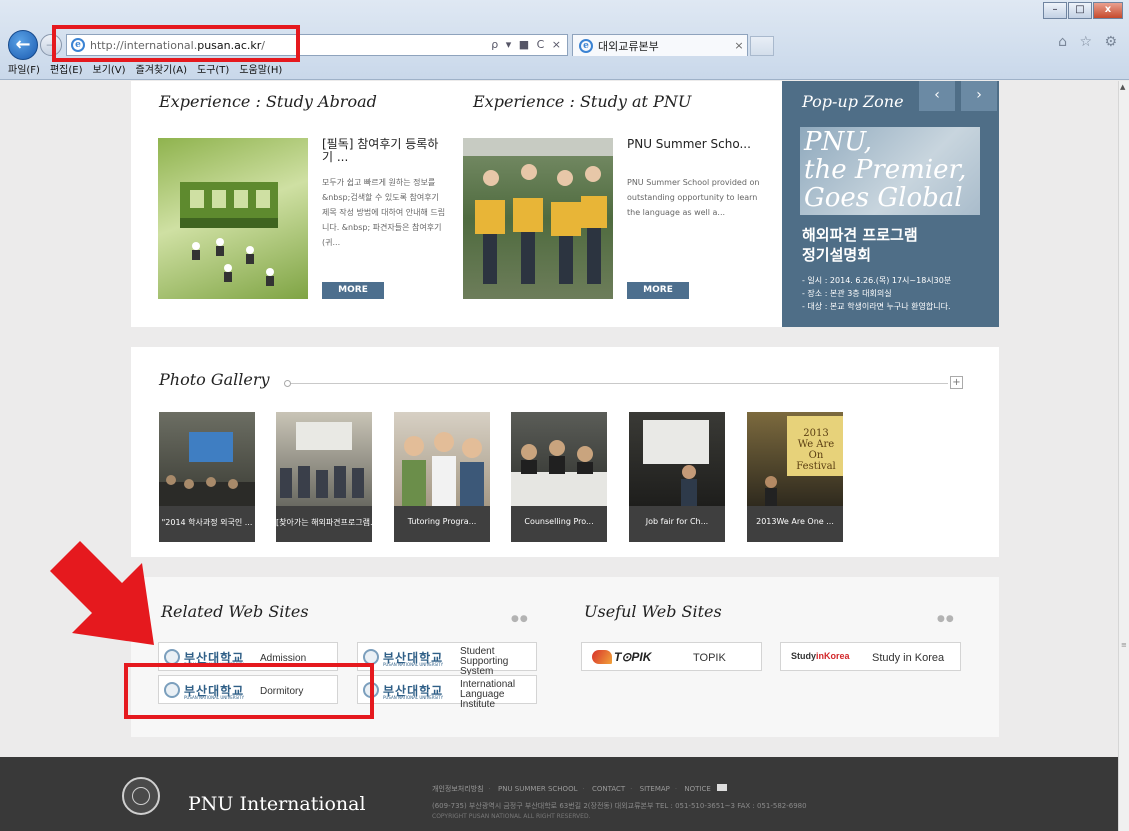  I want to click on site-label-line-2: Supporting System, so click(484, 666).